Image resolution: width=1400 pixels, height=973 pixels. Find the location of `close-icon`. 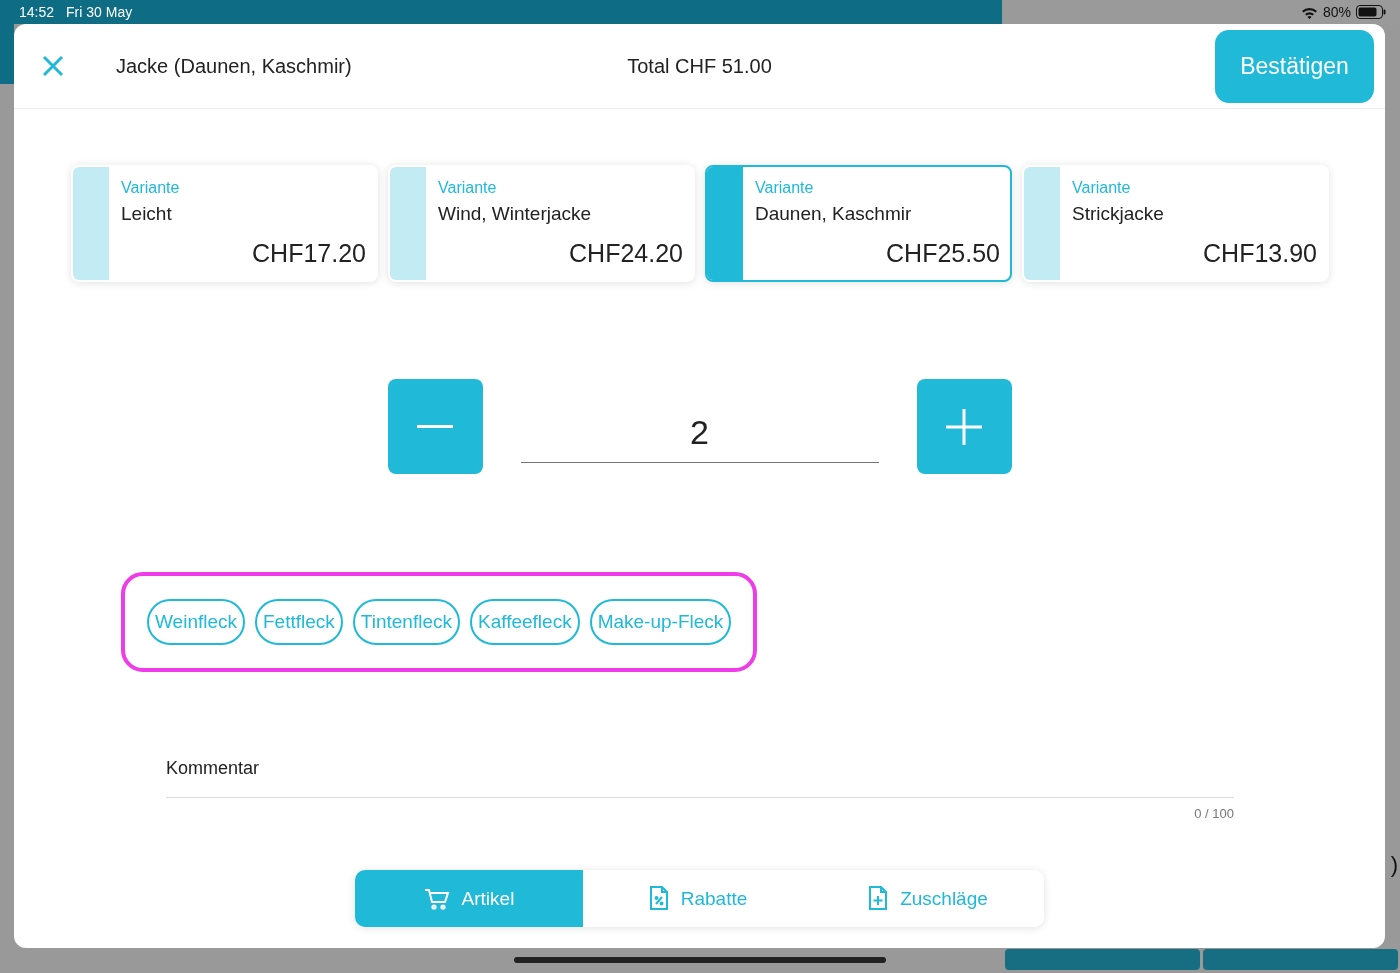

close-icon is located at coordinates (53, 66).